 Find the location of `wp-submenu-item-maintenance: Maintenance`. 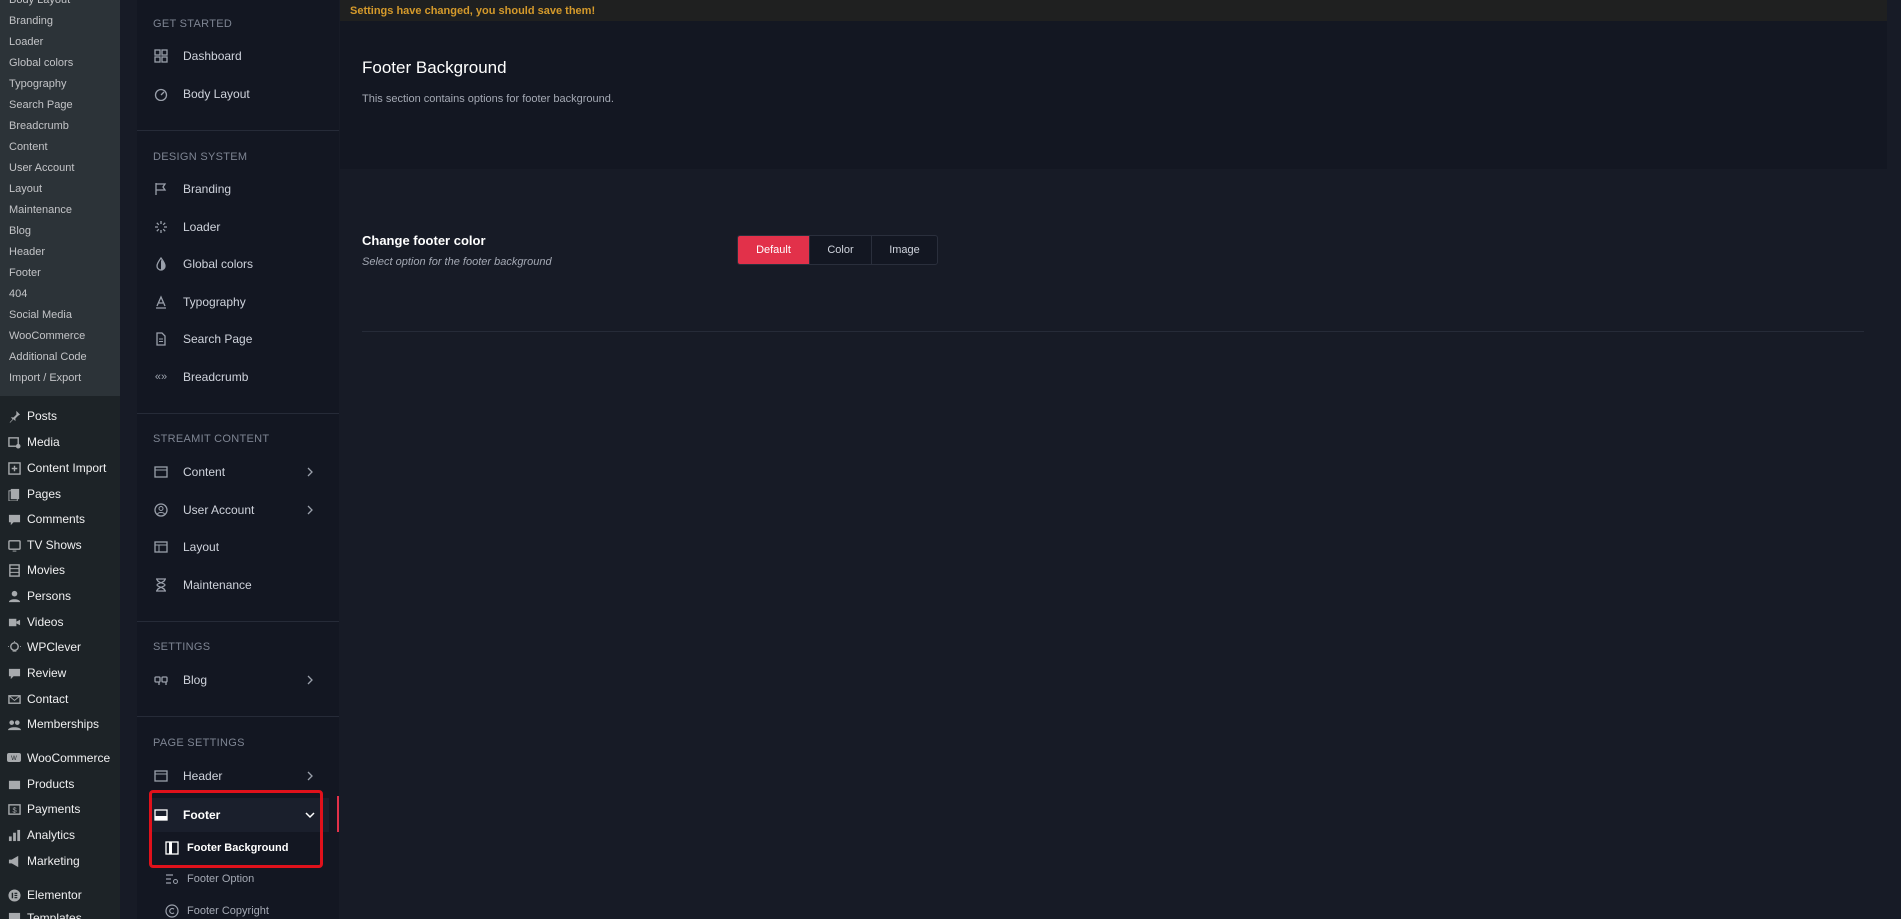

wp-submenu-item-maintenance: Maintenance is located at coordinates (40, 210).